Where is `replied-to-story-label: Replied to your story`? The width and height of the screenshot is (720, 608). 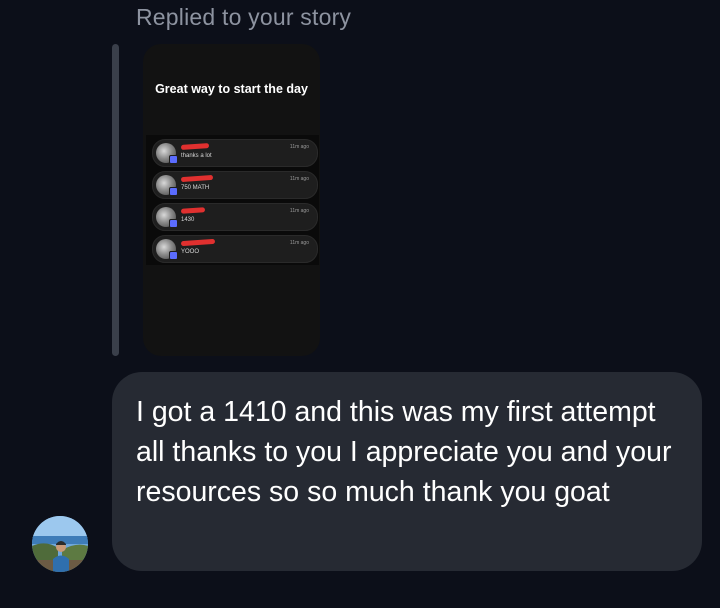
replied-to-story-label: Replied to your story is located at coordinates (244, 17).